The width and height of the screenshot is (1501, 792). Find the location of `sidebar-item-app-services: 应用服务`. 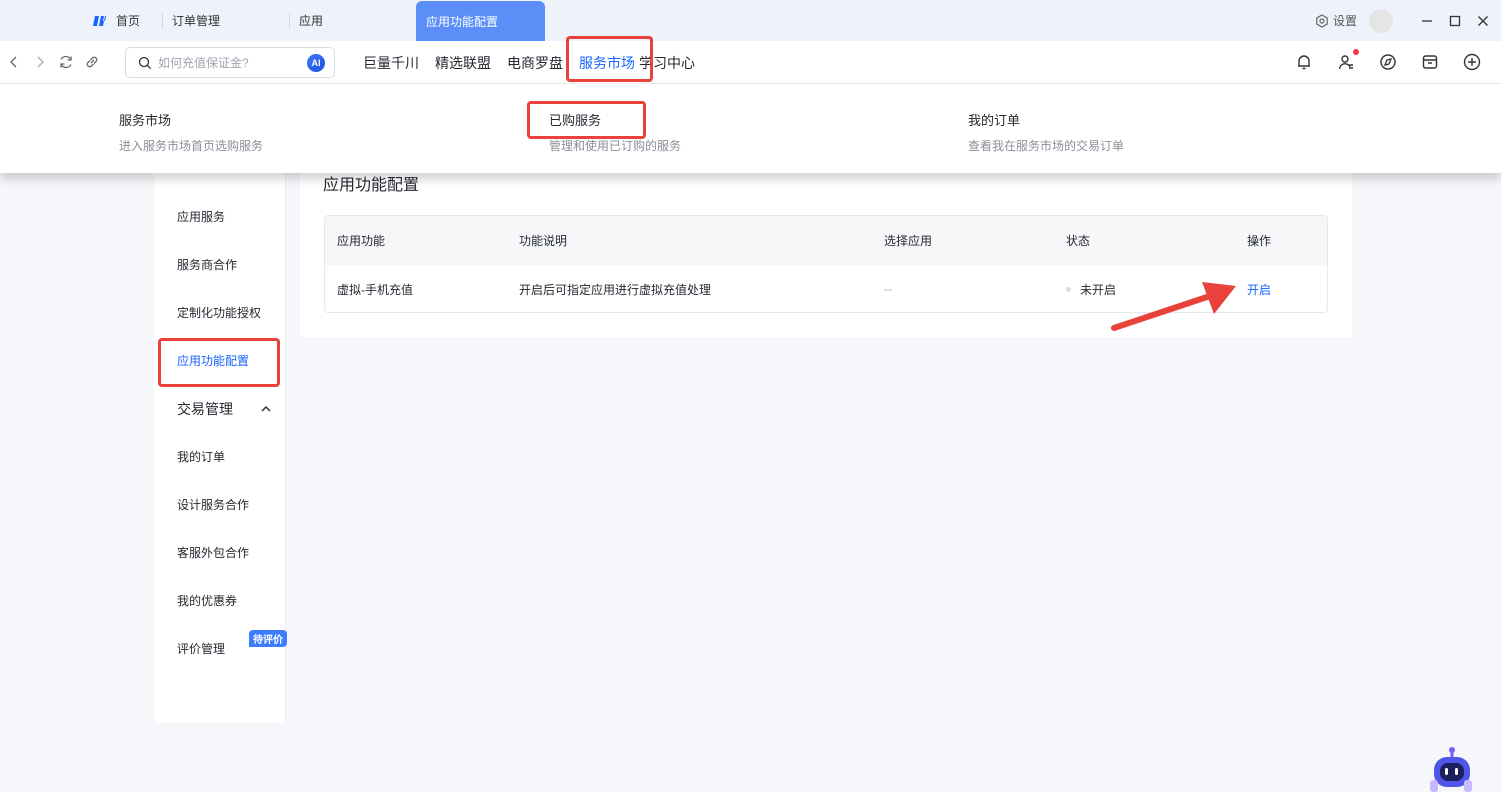

sidebar-item-app-services: 应用服务 is located at coordinates (201, 216).